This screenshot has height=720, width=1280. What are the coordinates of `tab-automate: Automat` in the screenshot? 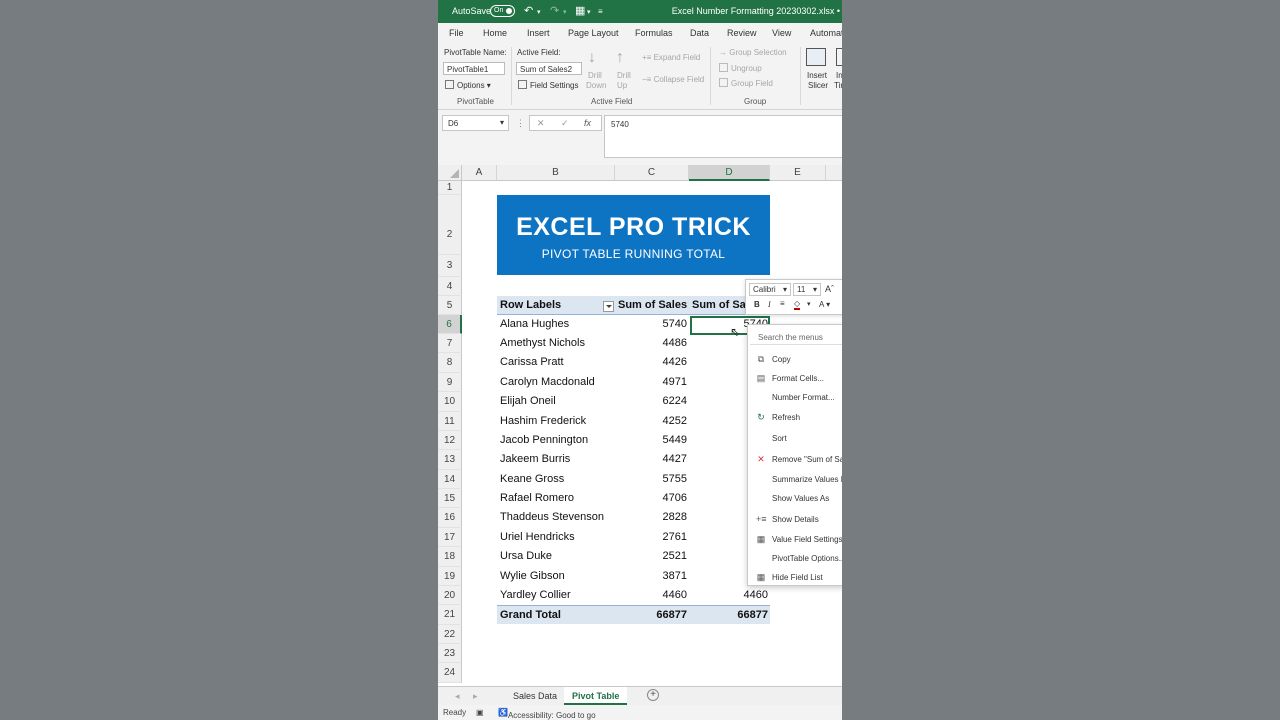 It's located at (826, 33).